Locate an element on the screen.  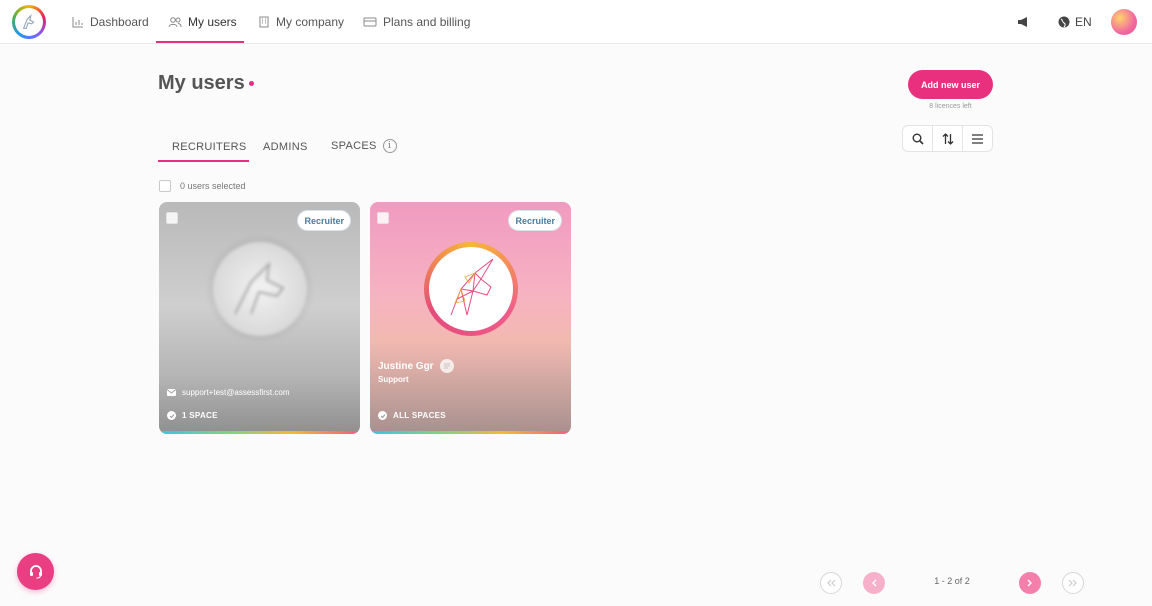
chevron-left-icon is located at coordinates (874, 583).